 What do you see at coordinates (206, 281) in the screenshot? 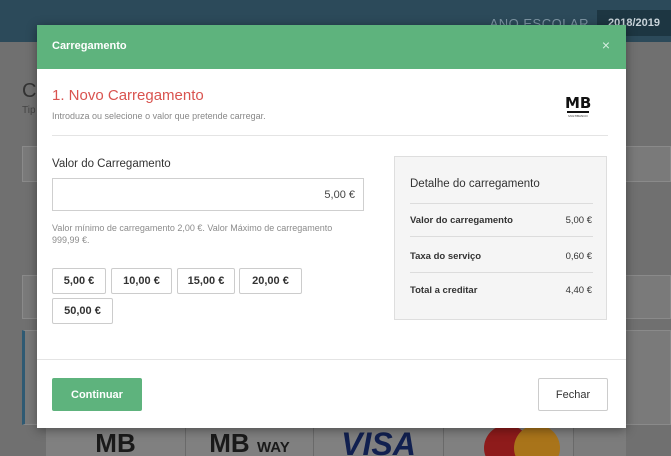
I see `quick-amount-15-button: 15,00 €` at bounding box center [206, 281].